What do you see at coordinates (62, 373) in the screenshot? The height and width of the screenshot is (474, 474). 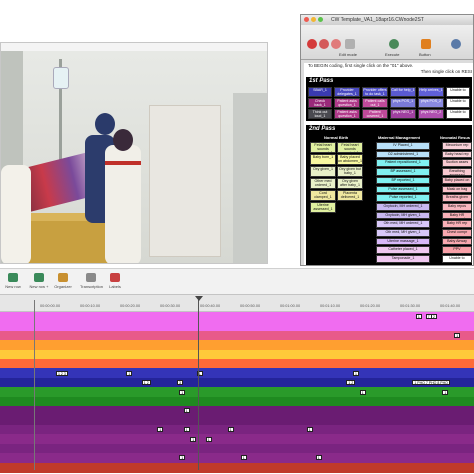 I see `timeline-event-marker: 1 2 3` at bounding box center [62, 373].